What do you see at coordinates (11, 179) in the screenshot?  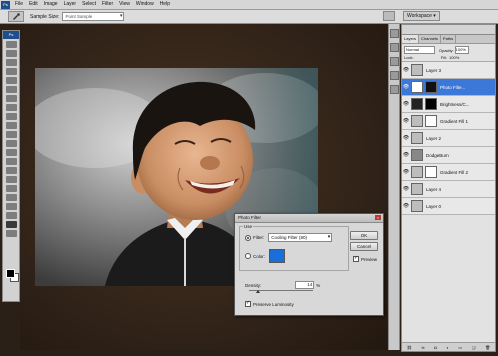 I see `type-tool-icon` at bounding box center [11, 179].